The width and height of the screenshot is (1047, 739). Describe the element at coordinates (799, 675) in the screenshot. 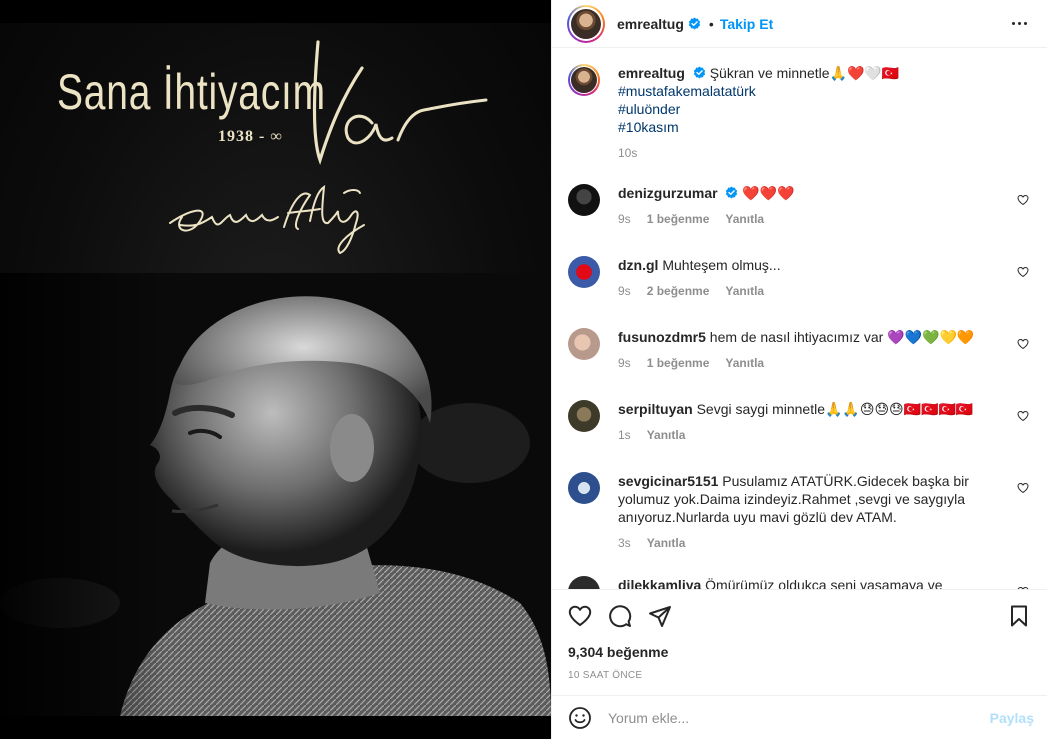

I see `post-timestamp: 10 SAAT ÖNCE` at that location.